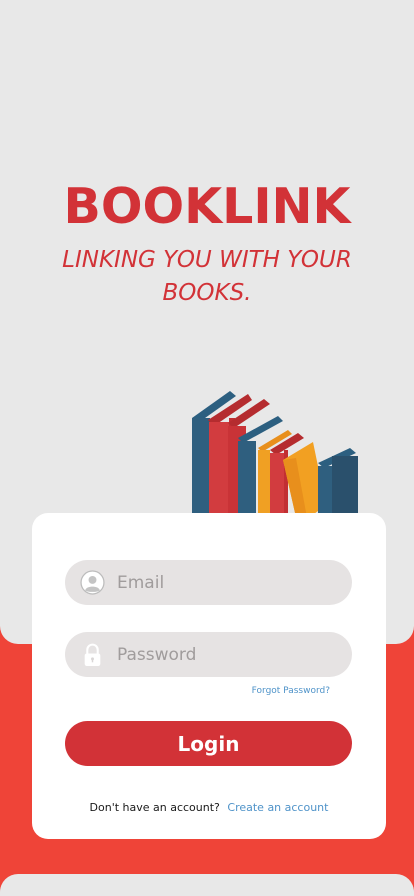 The image size is (414, 896). What do you see at coordinates (277, 807) in the screenshot?
I see `create-account-link: Create an account` at bounding box center [277, 807].